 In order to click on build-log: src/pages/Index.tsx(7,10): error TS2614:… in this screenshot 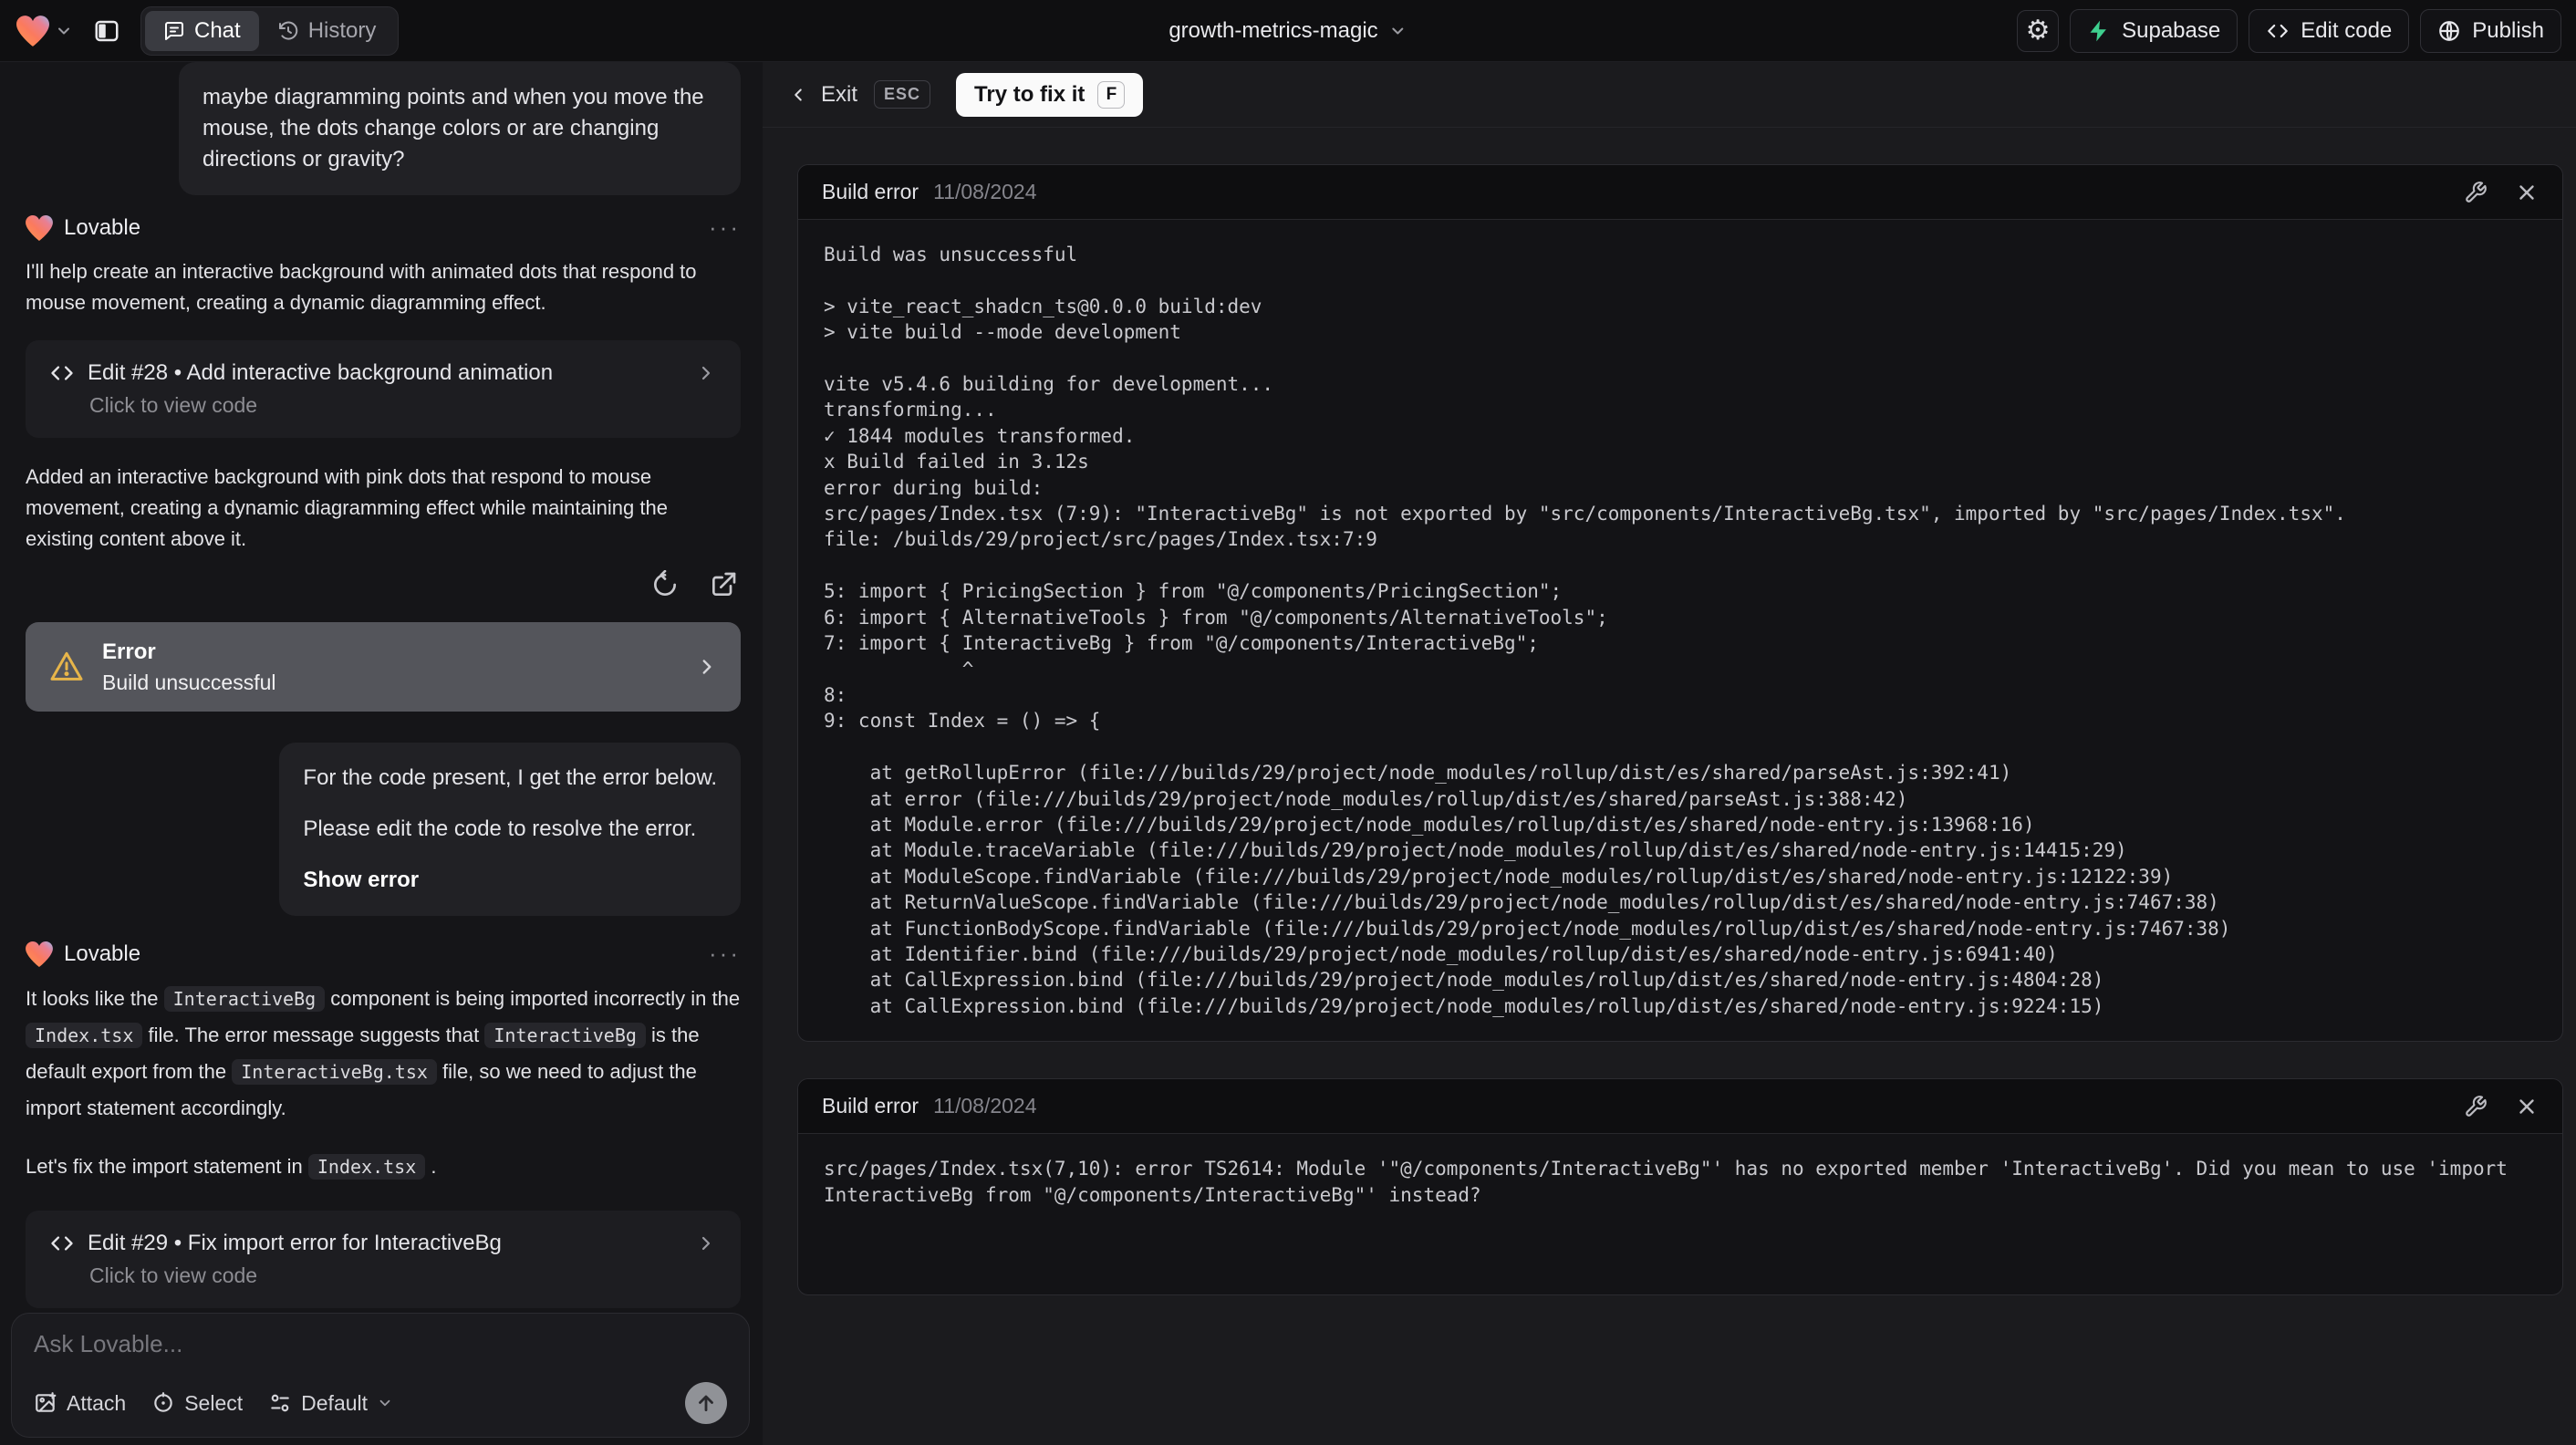, I will do `click(1672, 1182)`.